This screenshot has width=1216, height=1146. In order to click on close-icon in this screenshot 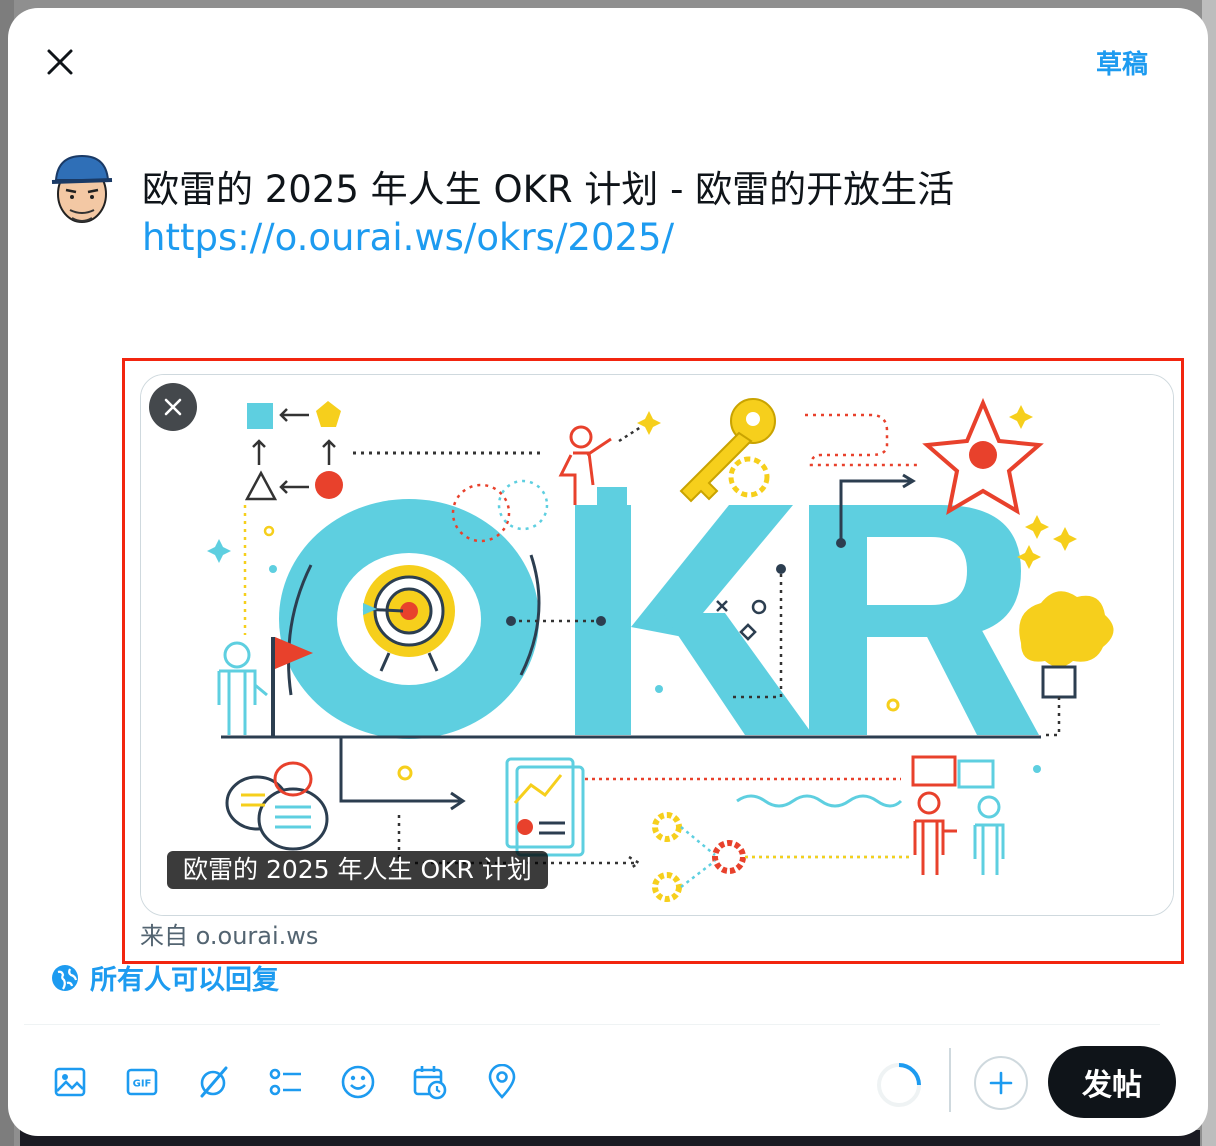, I will do `click(60, 62)`.